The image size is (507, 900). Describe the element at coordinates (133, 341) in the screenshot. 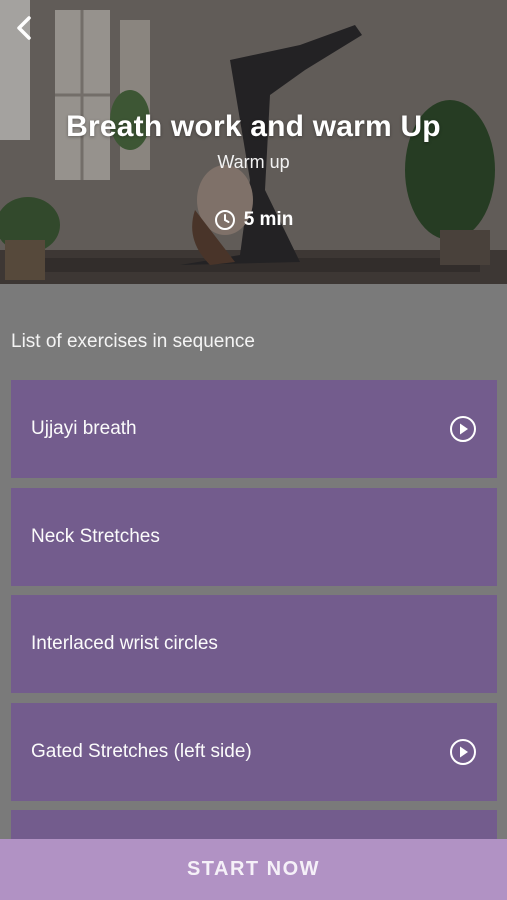

I see `section-heading: List of exercises in sequence` at that location.